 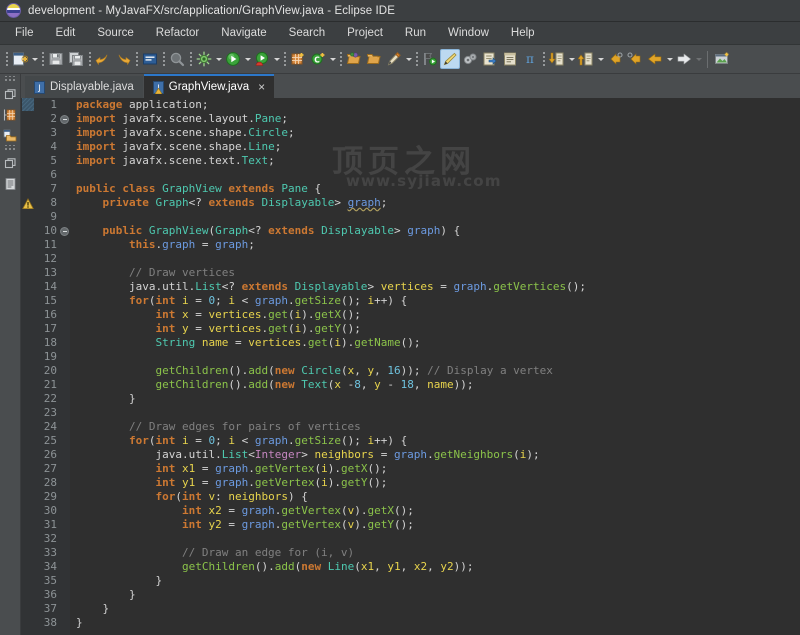 I want to click on editor-marker-bar, so click(x=28, y=366).